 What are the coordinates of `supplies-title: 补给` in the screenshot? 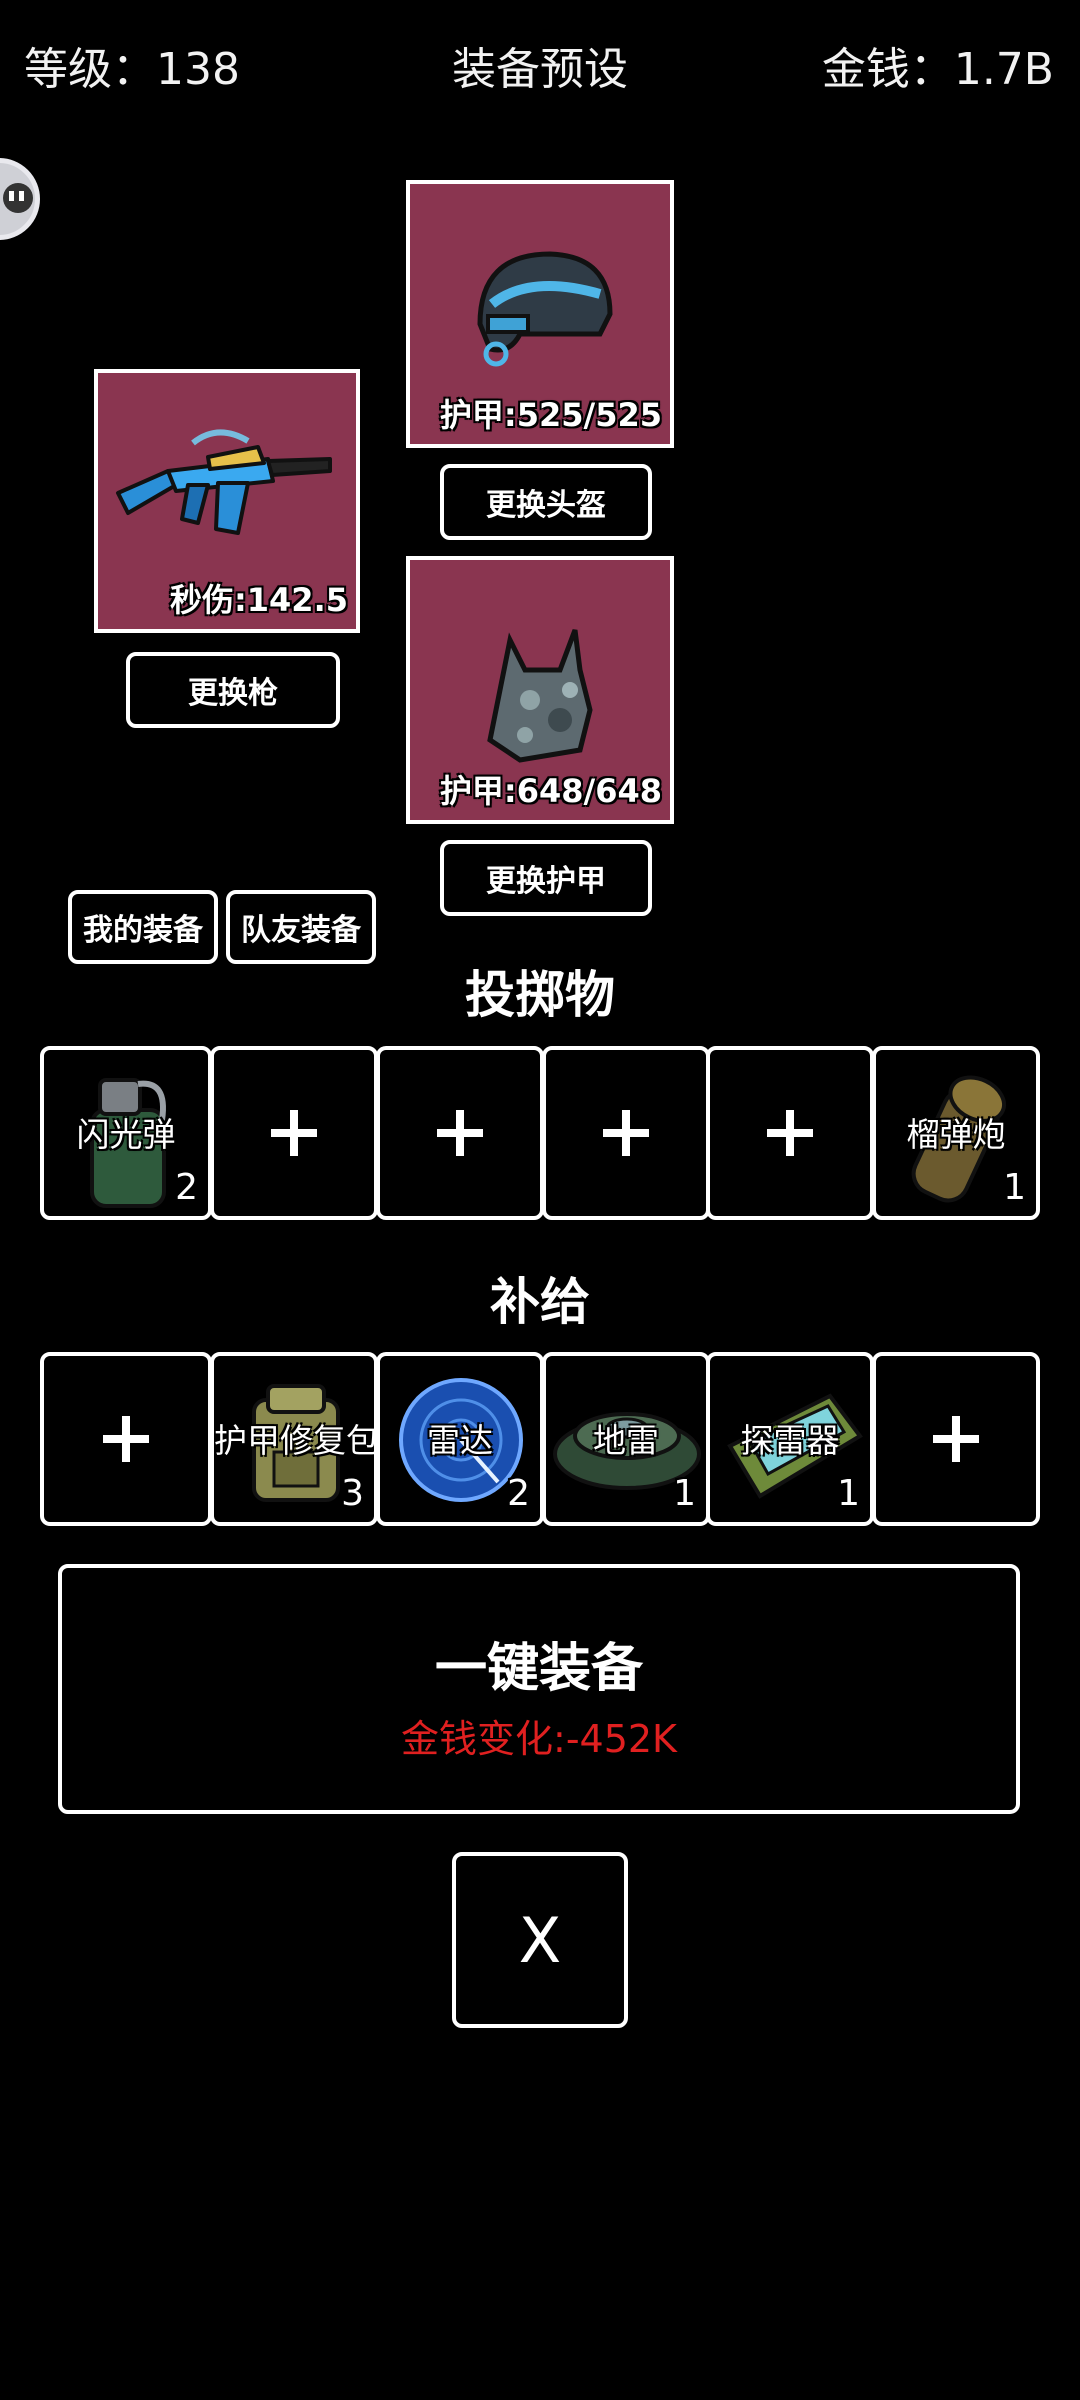 It's located at (540, 1302).